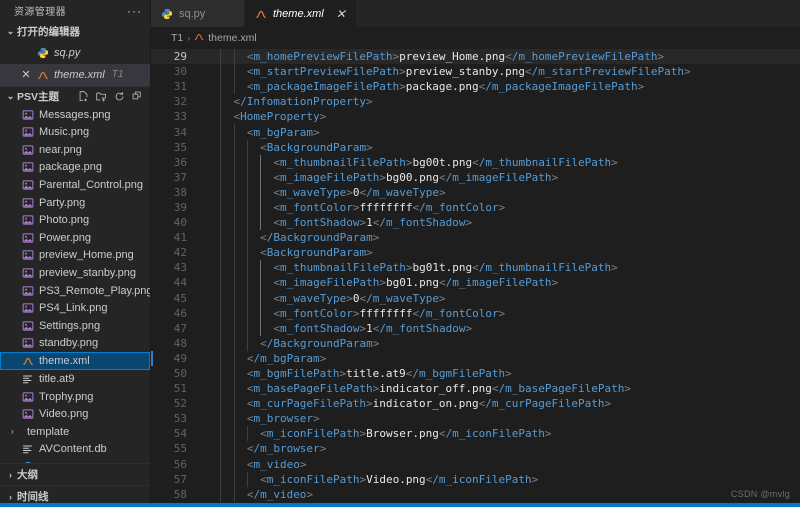 The height and width of the screenshot is (507, 800). What do you see at coordinates (134, 11) in the screenshot?
I see `more-actions-icon: ···` at bounding box center [134, 11].